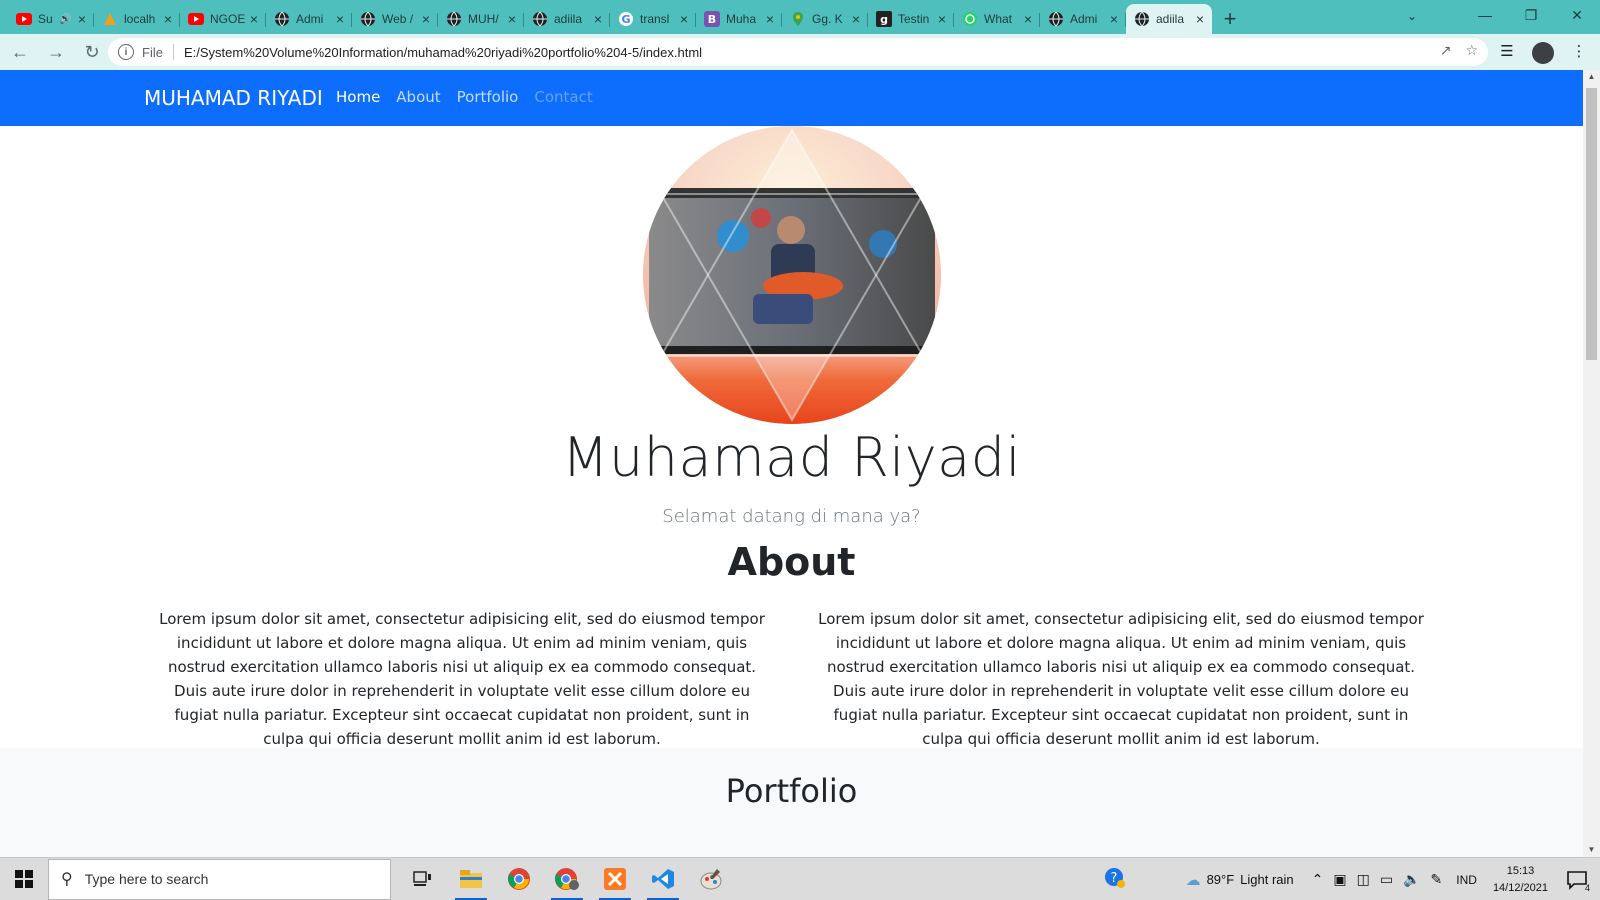 This screenshot has width=1600, height=900. I want to click on start-button, so click(24, 879).